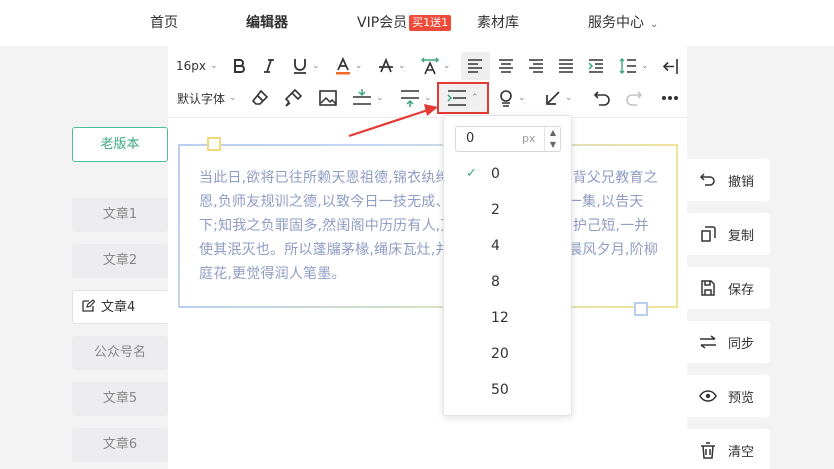  I want to click on line-spacing-dropdown: 0 px ▲ ▼ ✓ 0 2 4 8 12 20 50, so click(507, 265).